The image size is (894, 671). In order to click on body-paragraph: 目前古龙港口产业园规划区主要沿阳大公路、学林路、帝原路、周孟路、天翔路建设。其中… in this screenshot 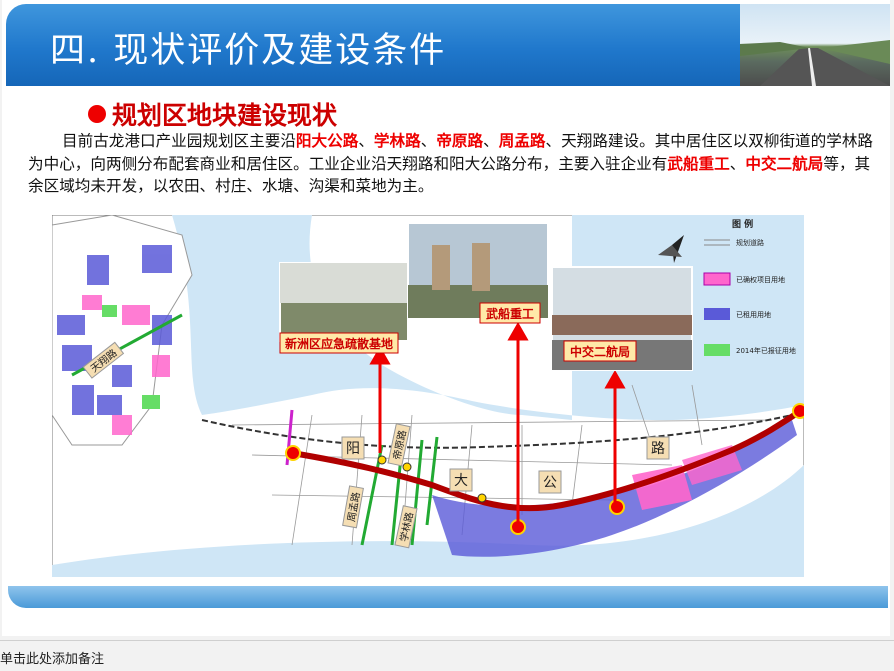, I will do `click(451, 164)`.